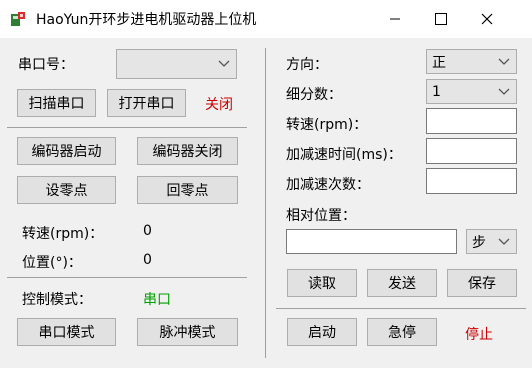  Describe the element at coordinates (479, 335) in the screenshot. I see `run-status: 停止` at that location.